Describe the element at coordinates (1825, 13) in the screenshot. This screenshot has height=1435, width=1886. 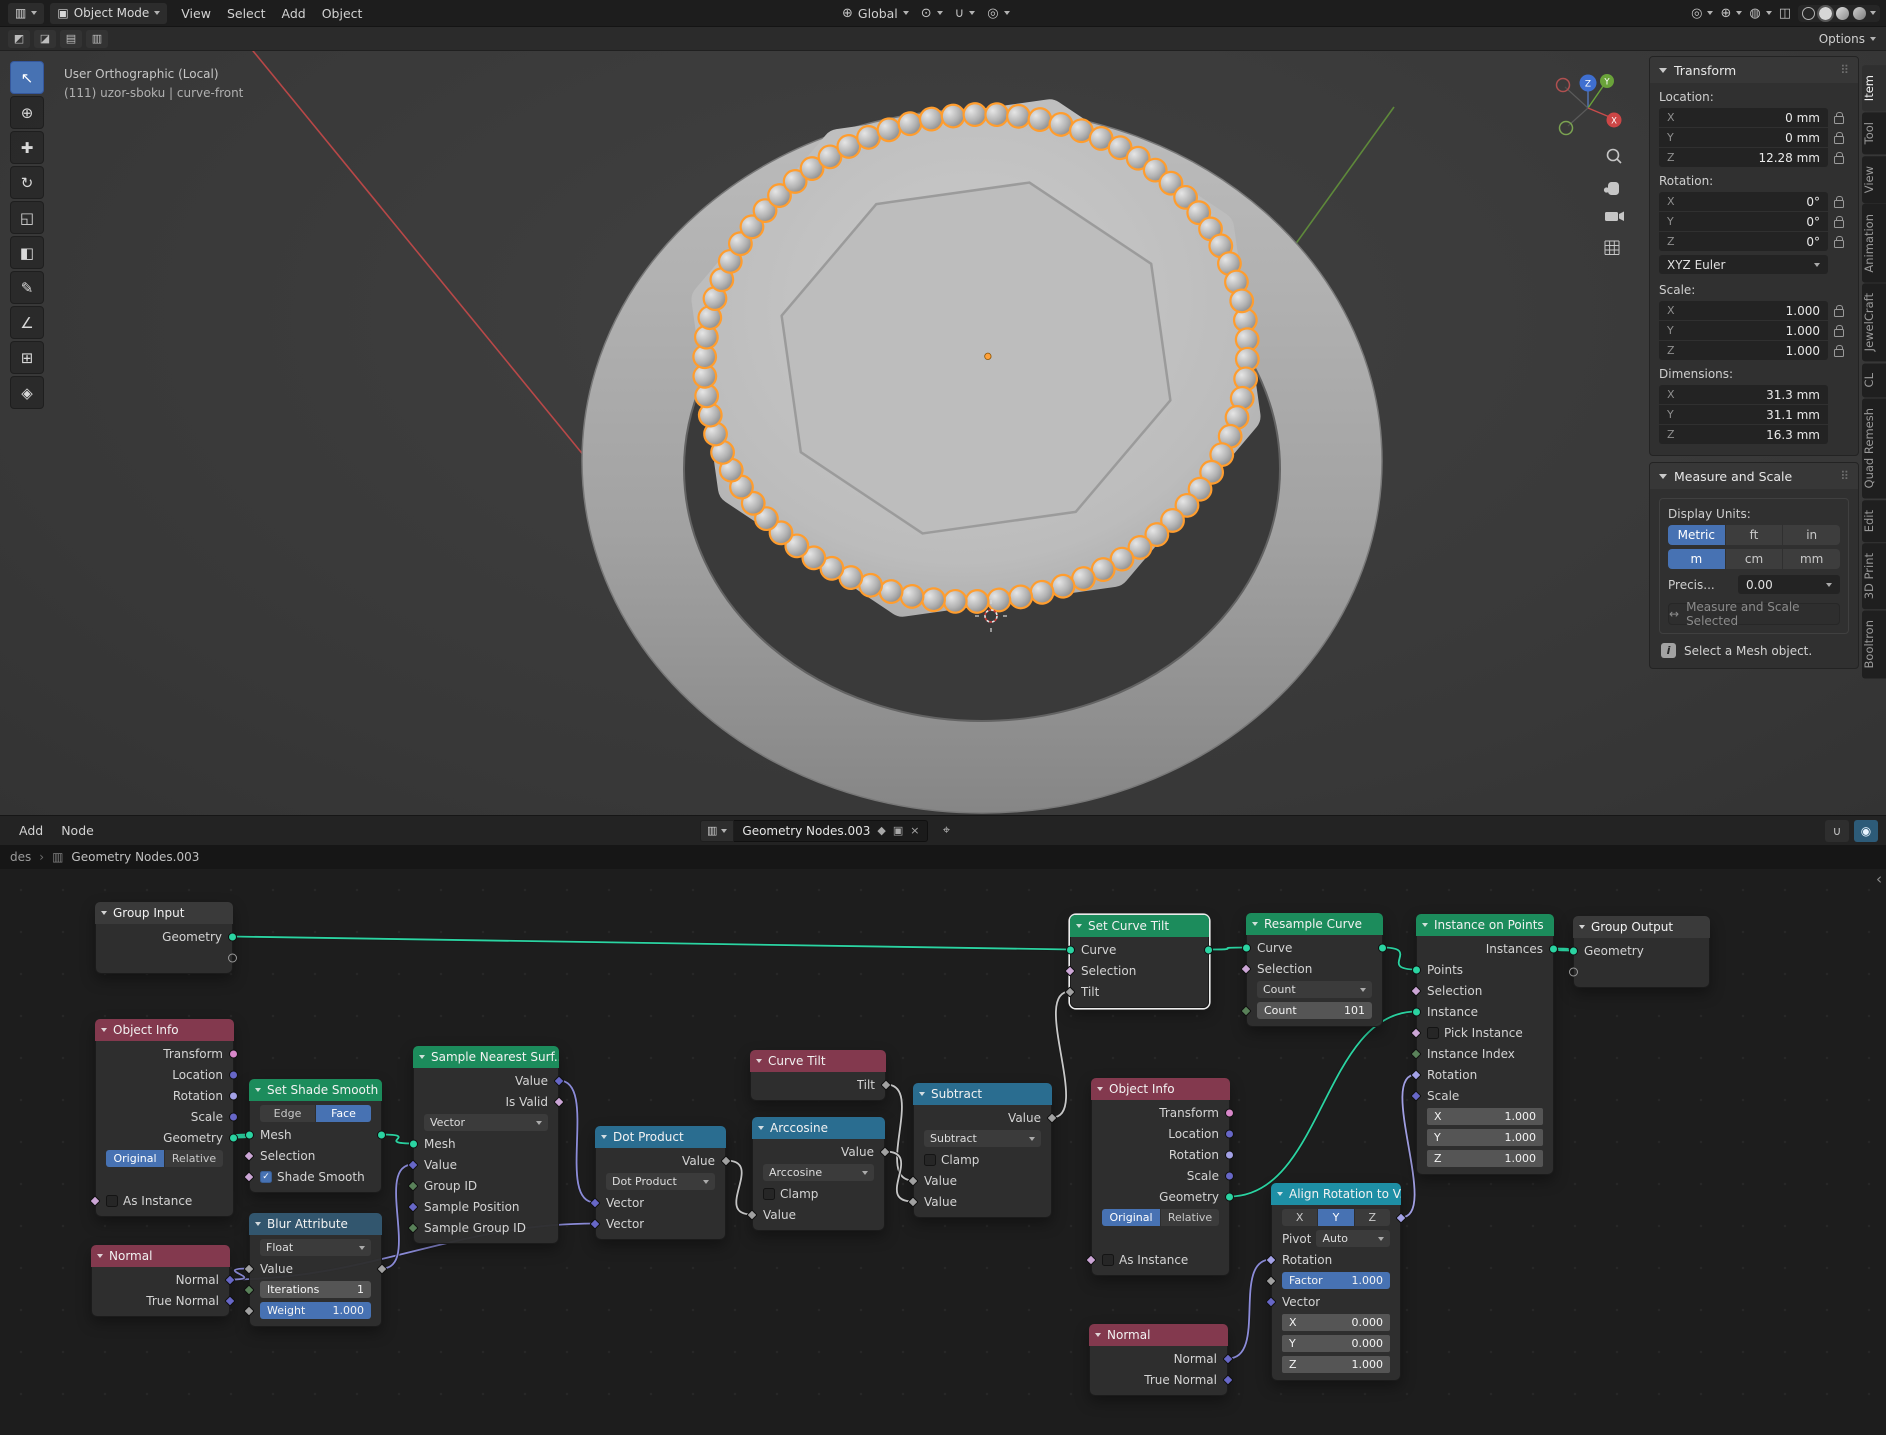
I see `shading-solid-button` at that location.